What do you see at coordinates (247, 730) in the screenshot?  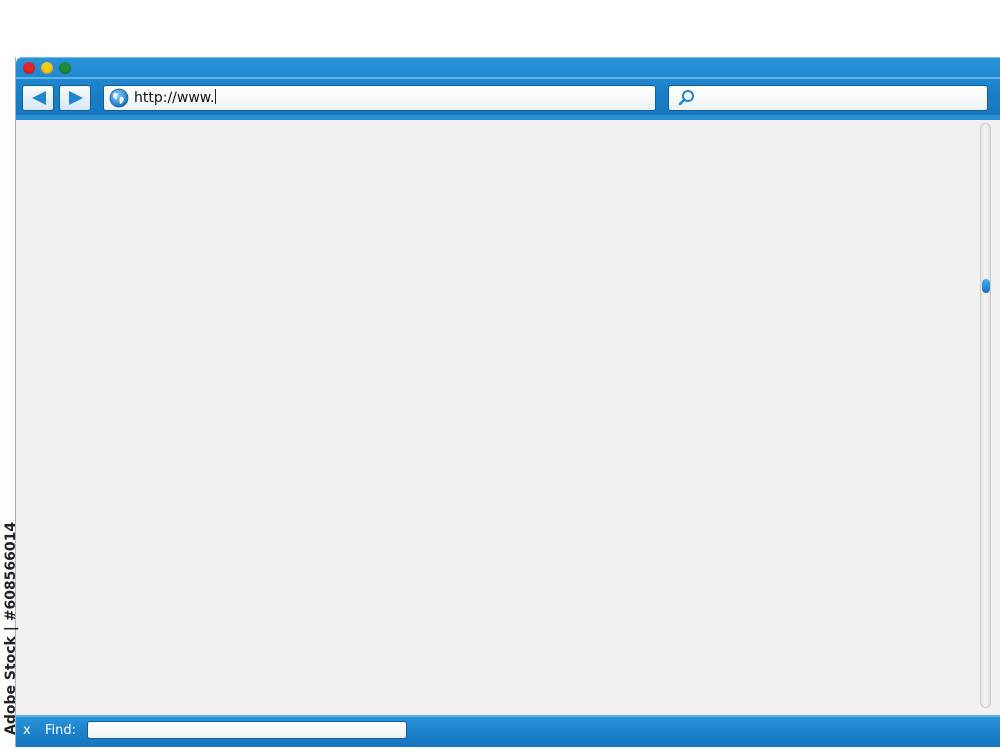 I see `find-input` at bounding box center [247, 730].